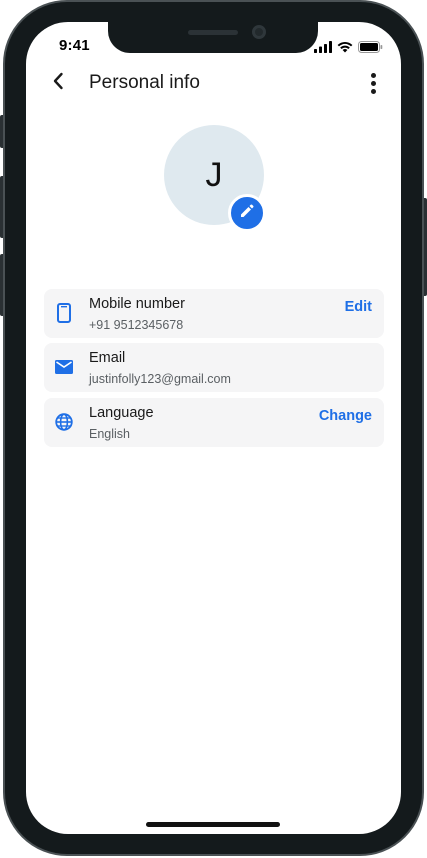 Image resolution: width=427 pixels, height=858 pixels. I want to click on info-item-title: Email, so click(107, 358).